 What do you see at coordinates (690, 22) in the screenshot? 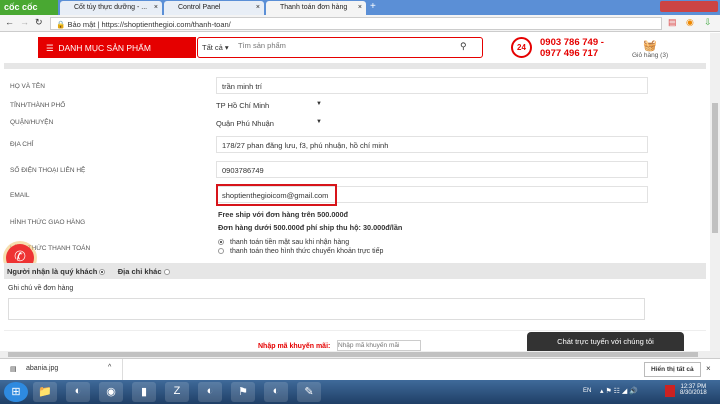
I see `extension-icon: ◉` at bounding box center [690, 22].